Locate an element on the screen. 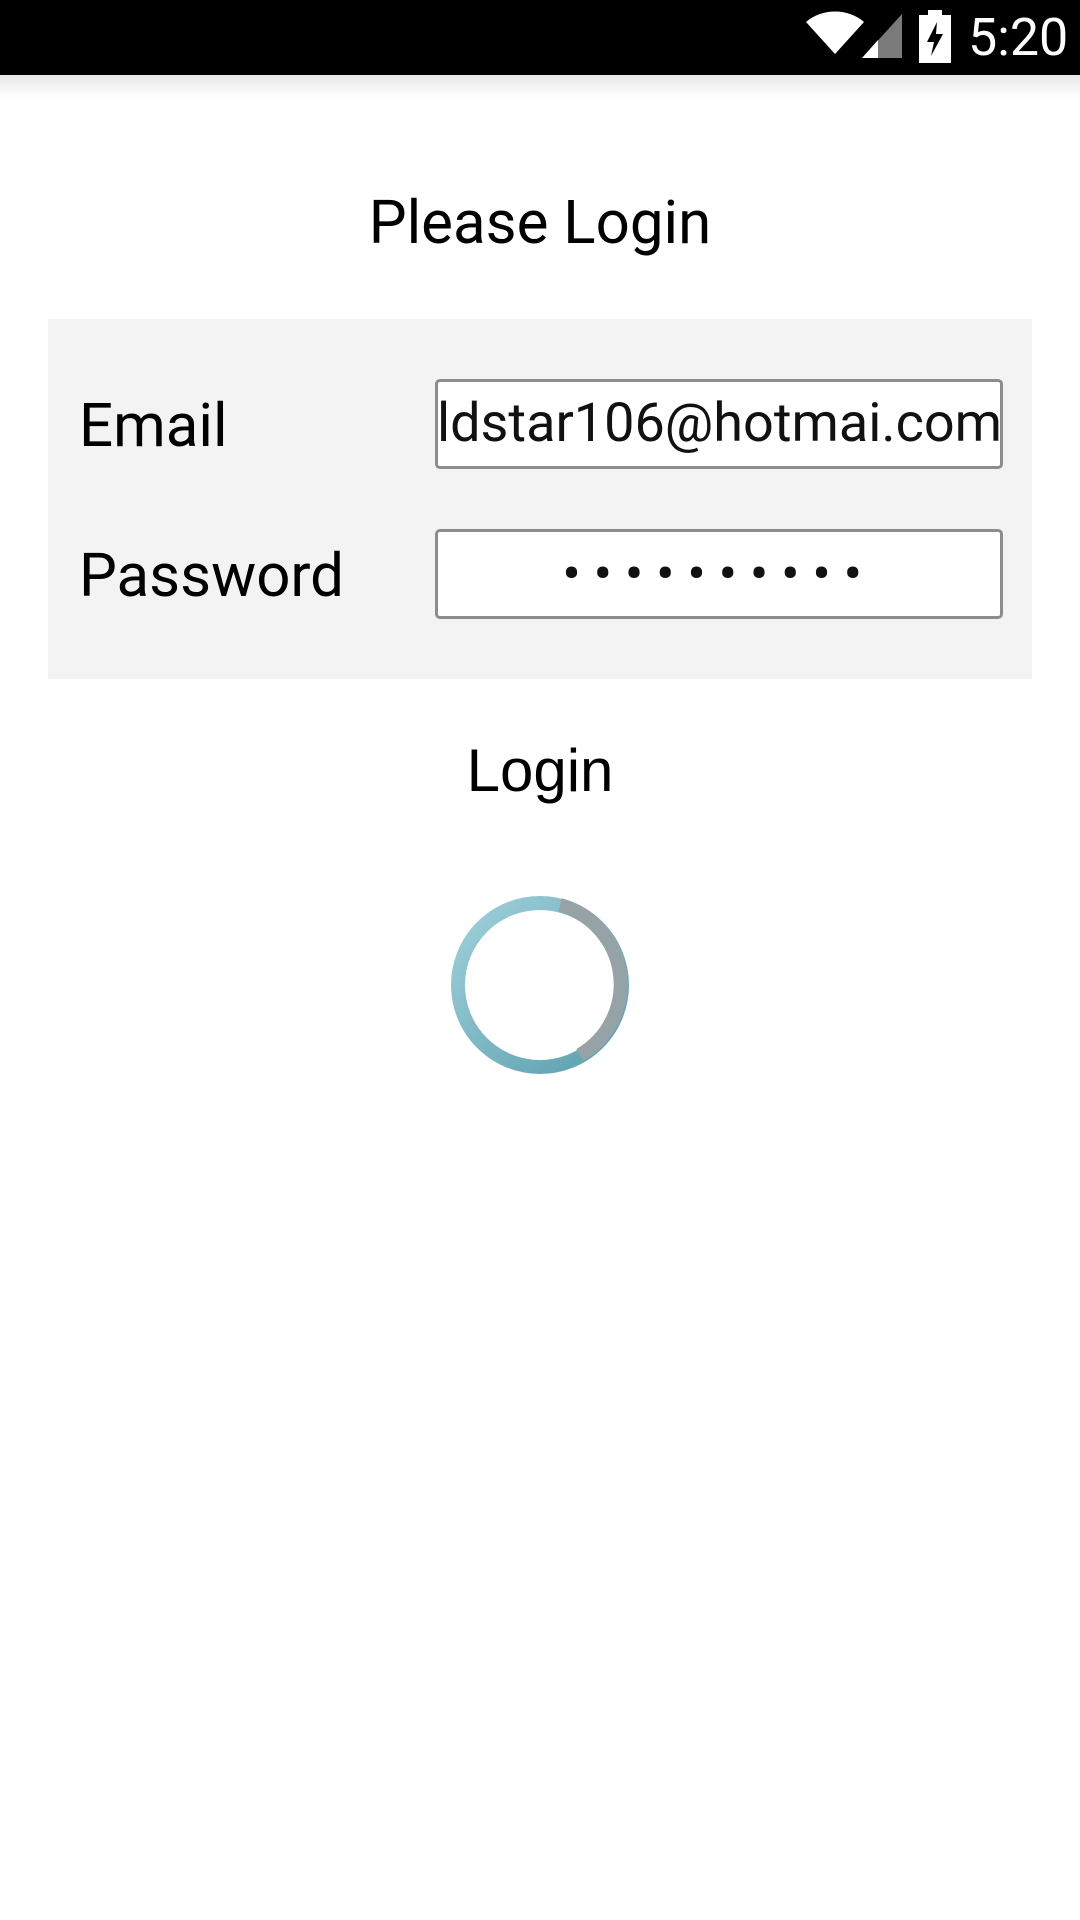  email-field-value: goldstar106@hotmai.com is located at coordinates (718, 423).